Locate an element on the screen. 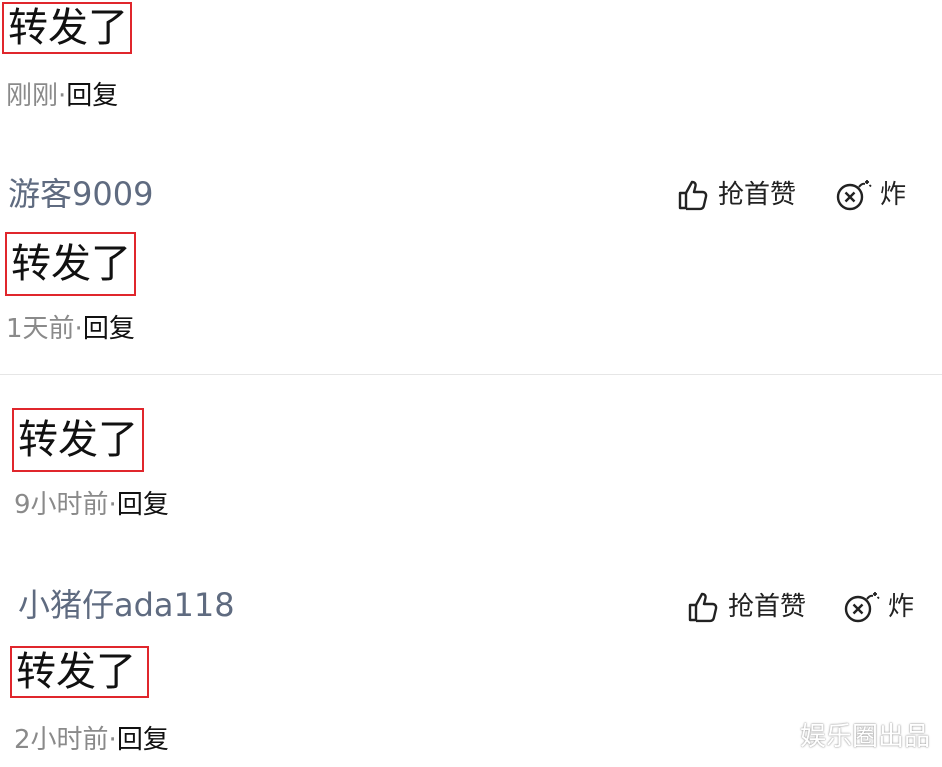 Image resolution: width=942 pixels, height=767 pixels. comment-meta: 刚刚 · 回复 is located at coordinates (62, 96).